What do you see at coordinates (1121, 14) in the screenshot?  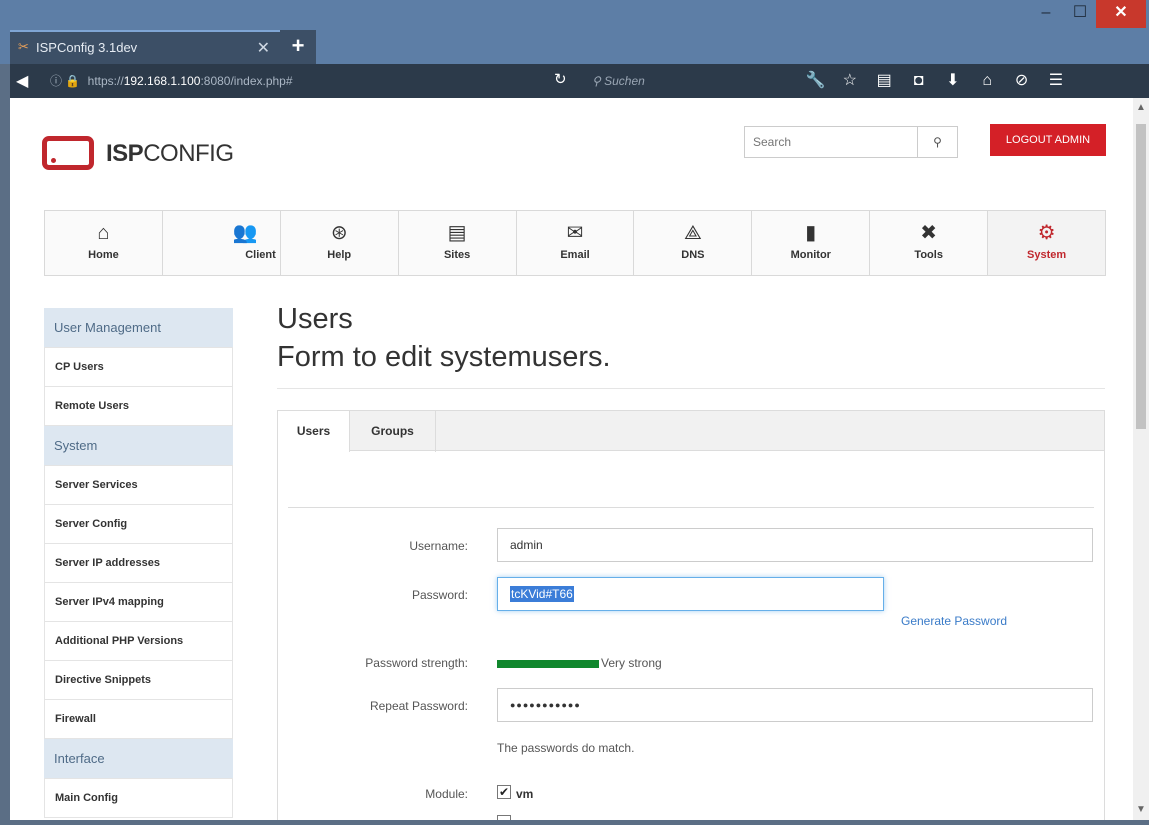 I see `window-close-button: ✕` at bounding box center [1121, 14].